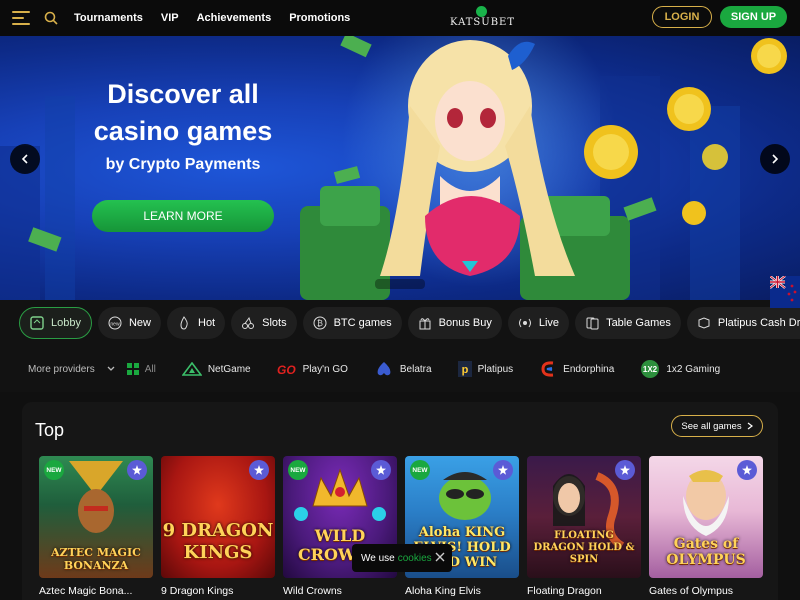 This screenshot has height=600, width=800. Describe the element at coordinates (706, 591) in the screenshot. I see `game-name: Gates of Olympus` at that location.